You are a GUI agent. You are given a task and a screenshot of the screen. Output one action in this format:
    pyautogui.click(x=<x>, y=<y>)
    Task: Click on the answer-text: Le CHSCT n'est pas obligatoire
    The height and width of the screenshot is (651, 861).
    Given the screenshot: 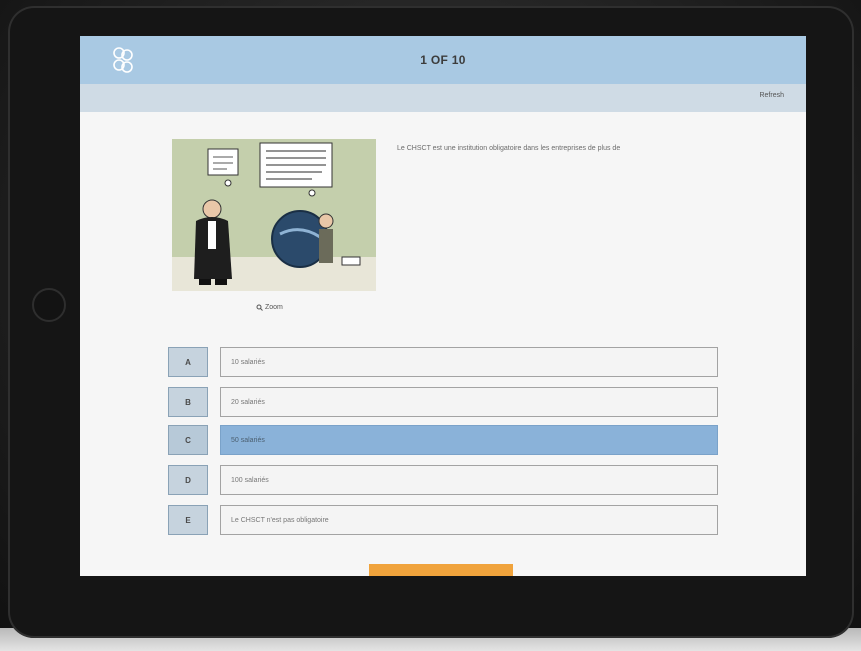 What is the action you would take?
    pyautogui.click(x=469, y=520)
    